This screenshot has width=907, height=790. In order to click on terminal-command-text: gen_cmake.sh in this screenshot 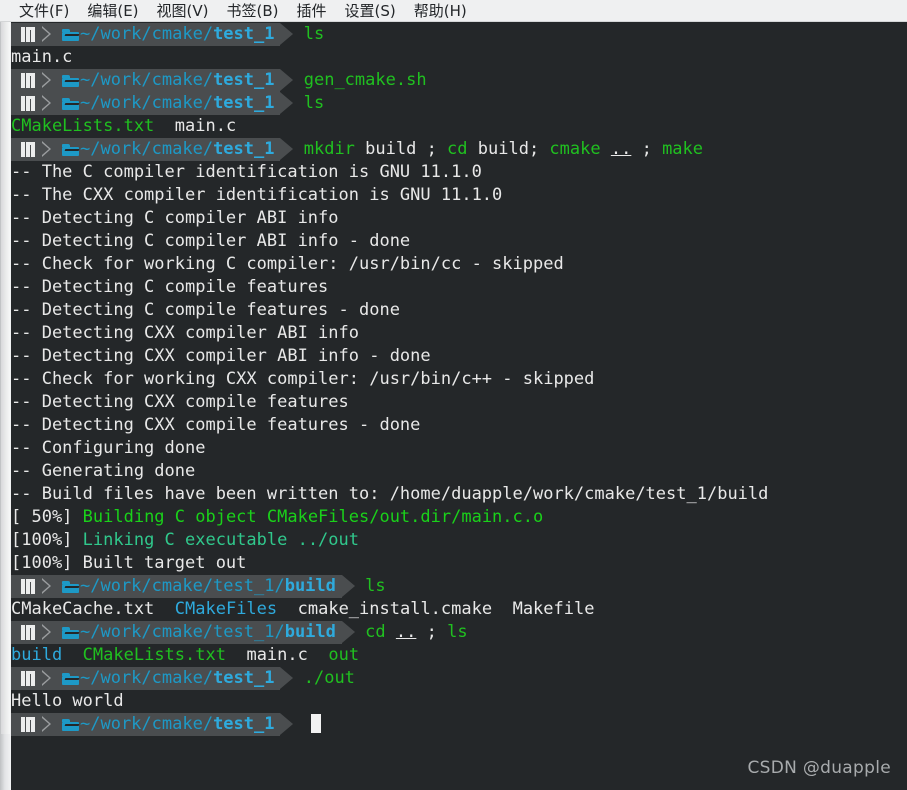, I will do `click(365, 80)`.